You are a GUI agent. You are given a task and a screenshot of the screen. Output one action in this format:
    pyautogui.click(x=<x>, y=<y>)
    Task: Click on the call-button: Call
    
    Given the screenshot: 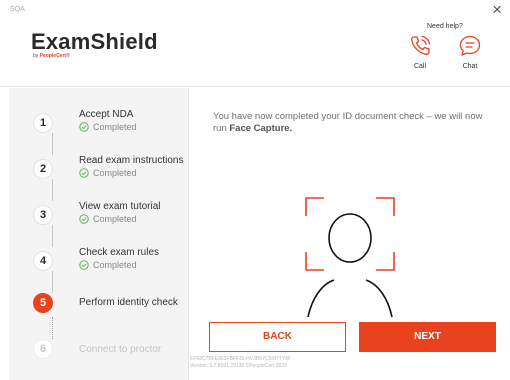 What is the action you would take?
    pyautogui.click(x=420, y=52)
    